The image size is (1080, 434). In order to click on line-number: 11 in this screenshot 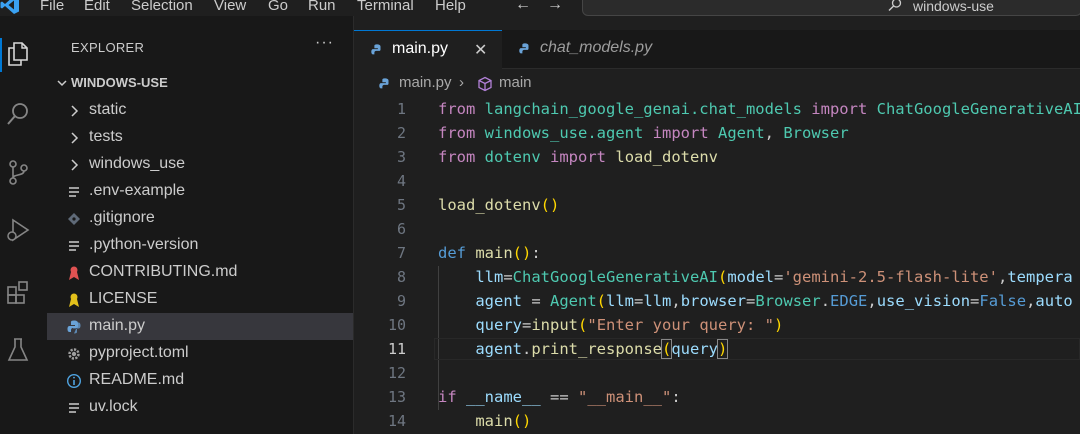, I will do `click(396, 349)`.